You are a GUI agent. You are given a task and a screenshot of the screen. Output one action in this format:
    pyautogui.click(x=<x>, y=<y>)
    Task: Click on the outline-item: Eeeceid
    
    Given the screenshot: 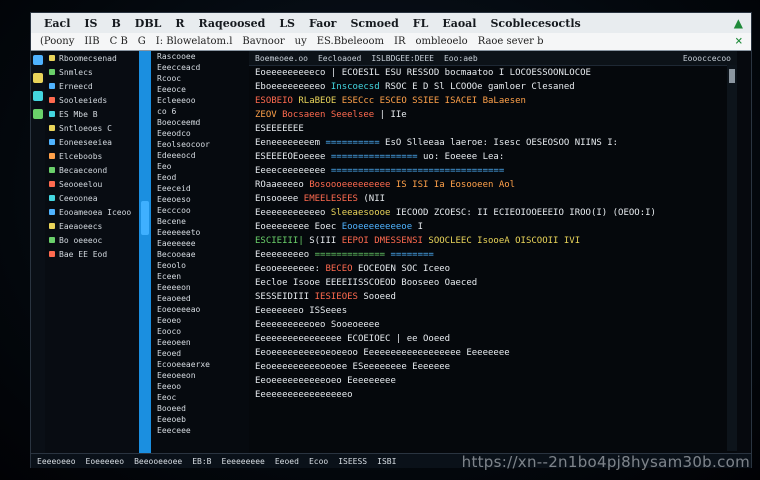 What is the action you would take?
    pyautogui.click(x=200, y=188)
    